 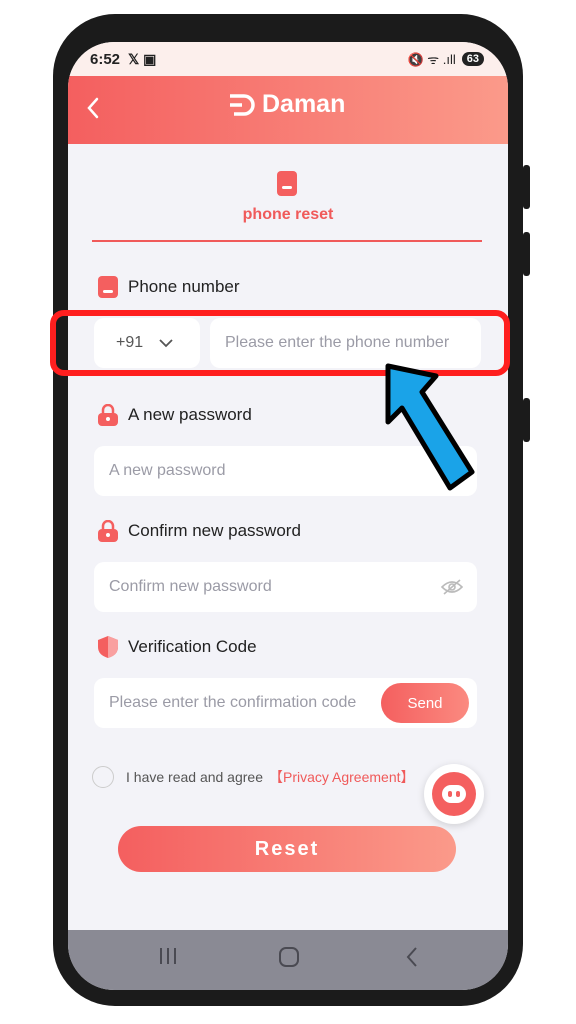 I want to click on new-password-label-text: A new password, so click(x=190, y=414).